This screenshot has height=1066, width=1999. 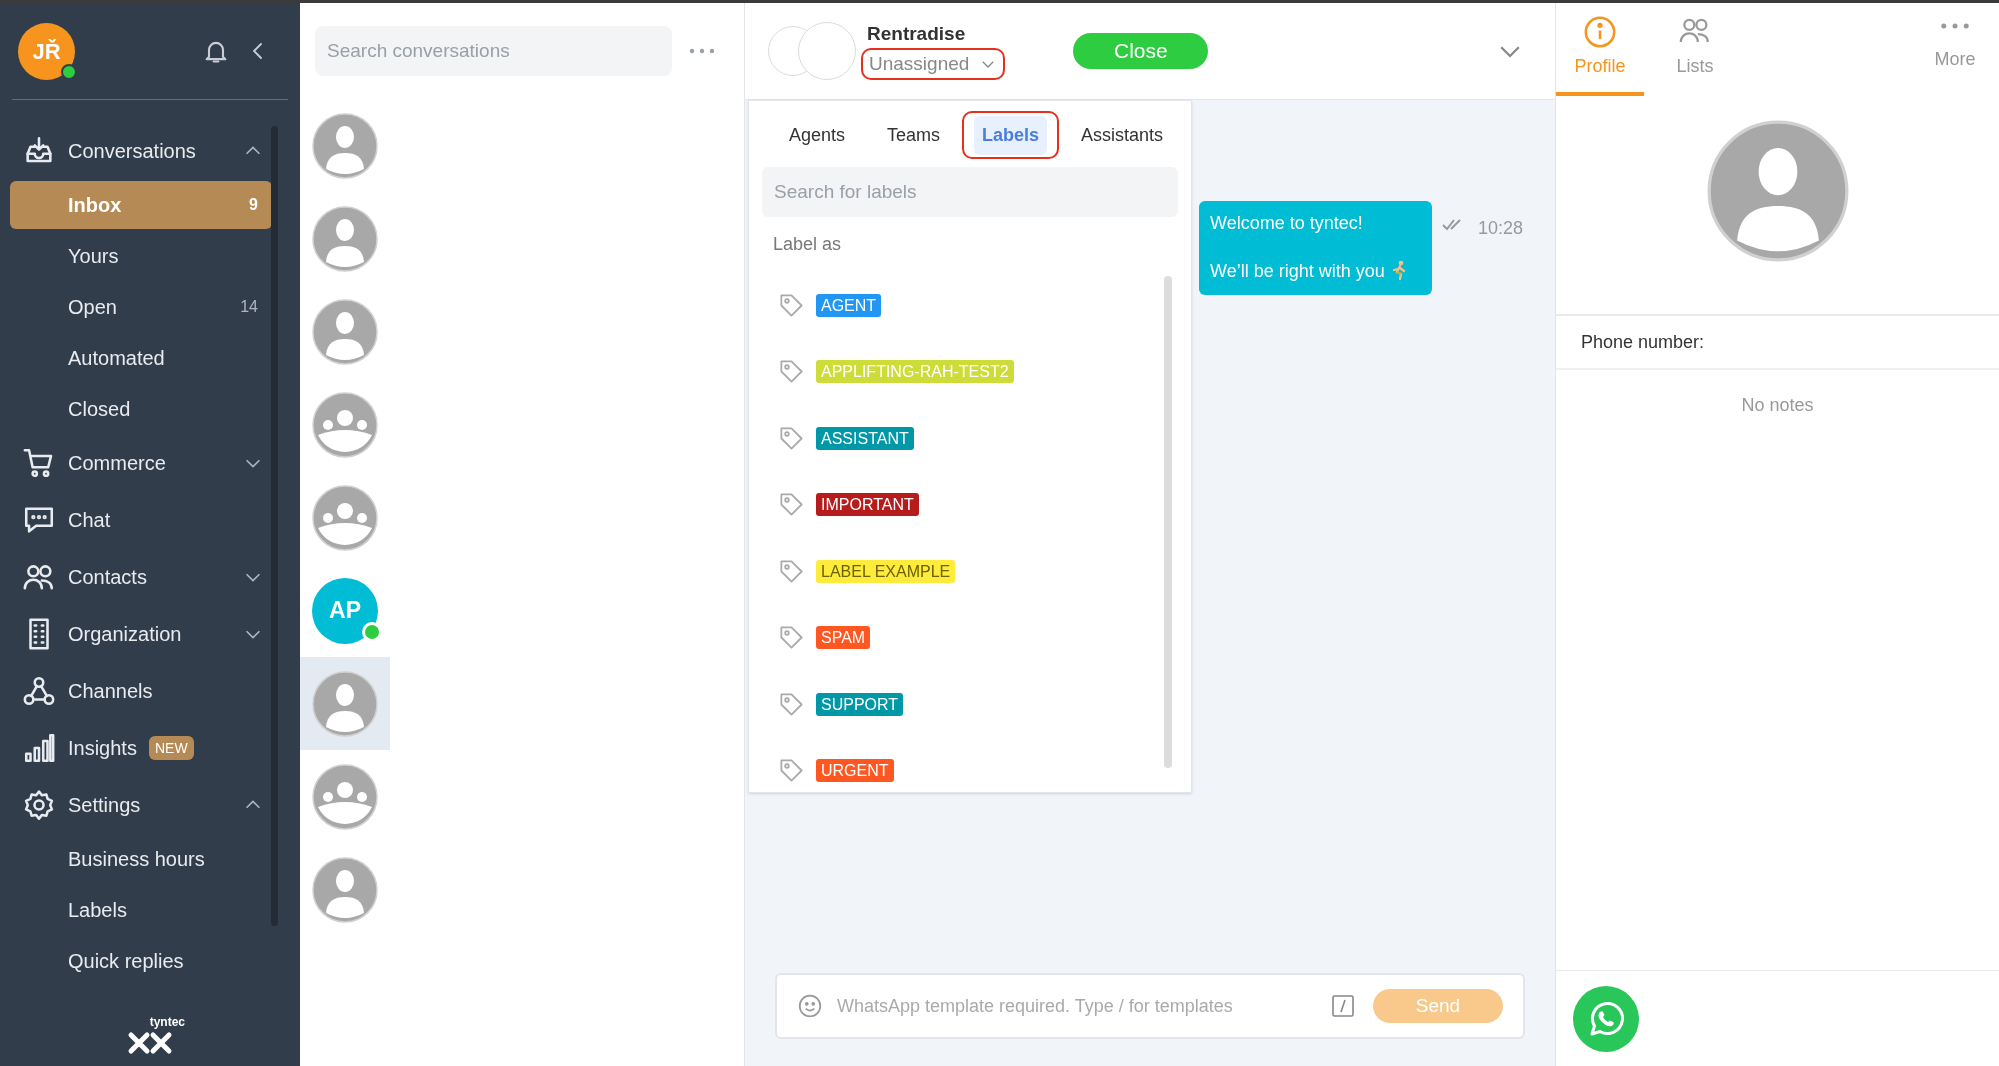 What do you see at coordinates (253, 204) in the screenshot?
I see `count-label: 9` at bounding box center [253, 204].